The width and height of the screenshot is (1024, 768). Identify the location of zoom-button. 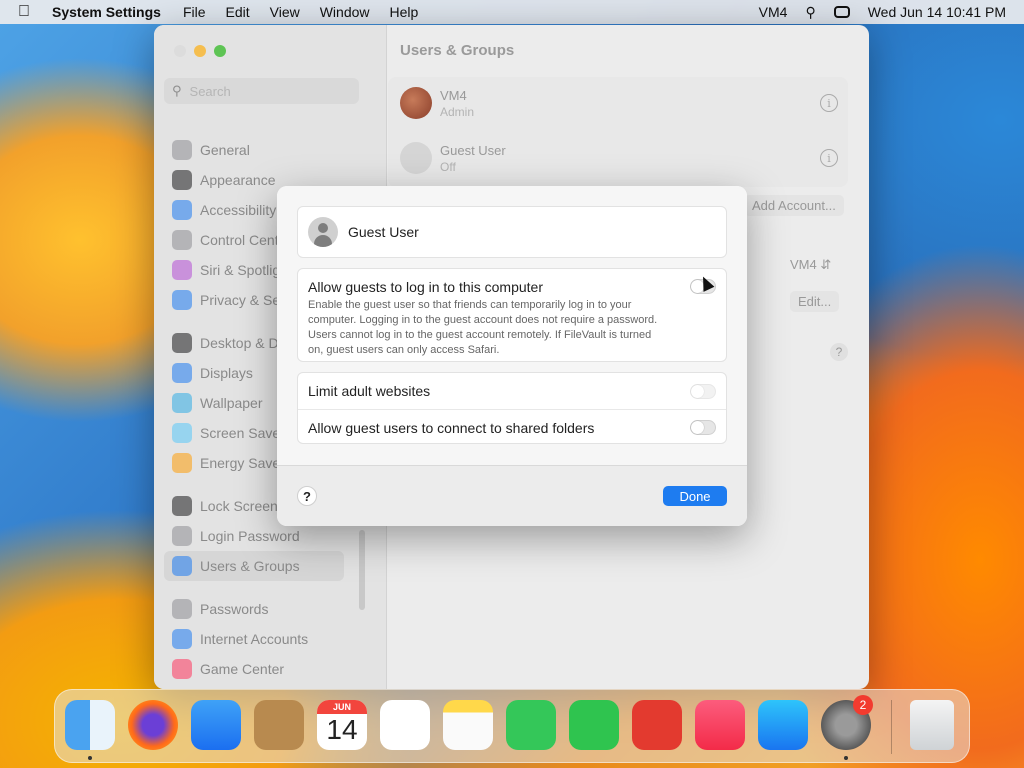
(220, 51).